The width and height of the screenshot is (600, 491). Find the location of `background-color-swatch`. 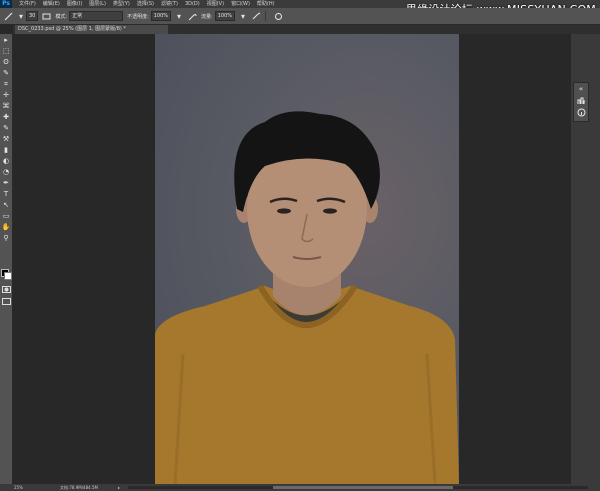

background-color-swatch is located at coordinates (8, 276).